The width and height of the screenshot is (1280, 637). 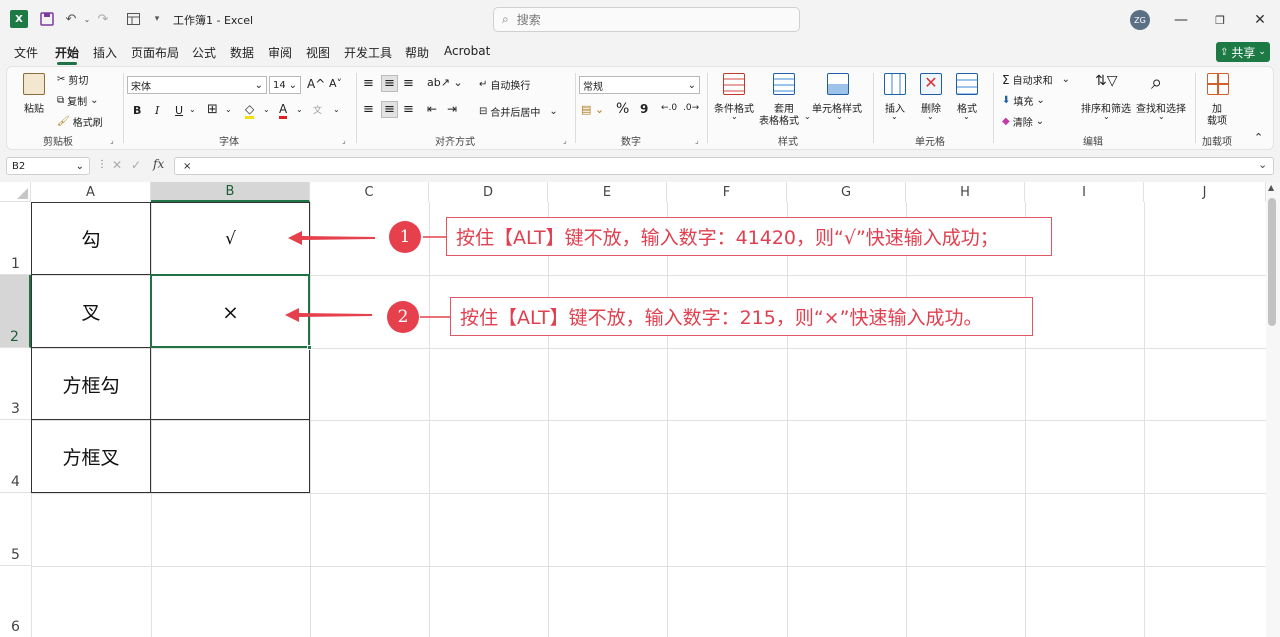 What do you see at coordinates (230, 192) in the screenshot?
I see `column-header-b: B` at bounding box center [230, 192].